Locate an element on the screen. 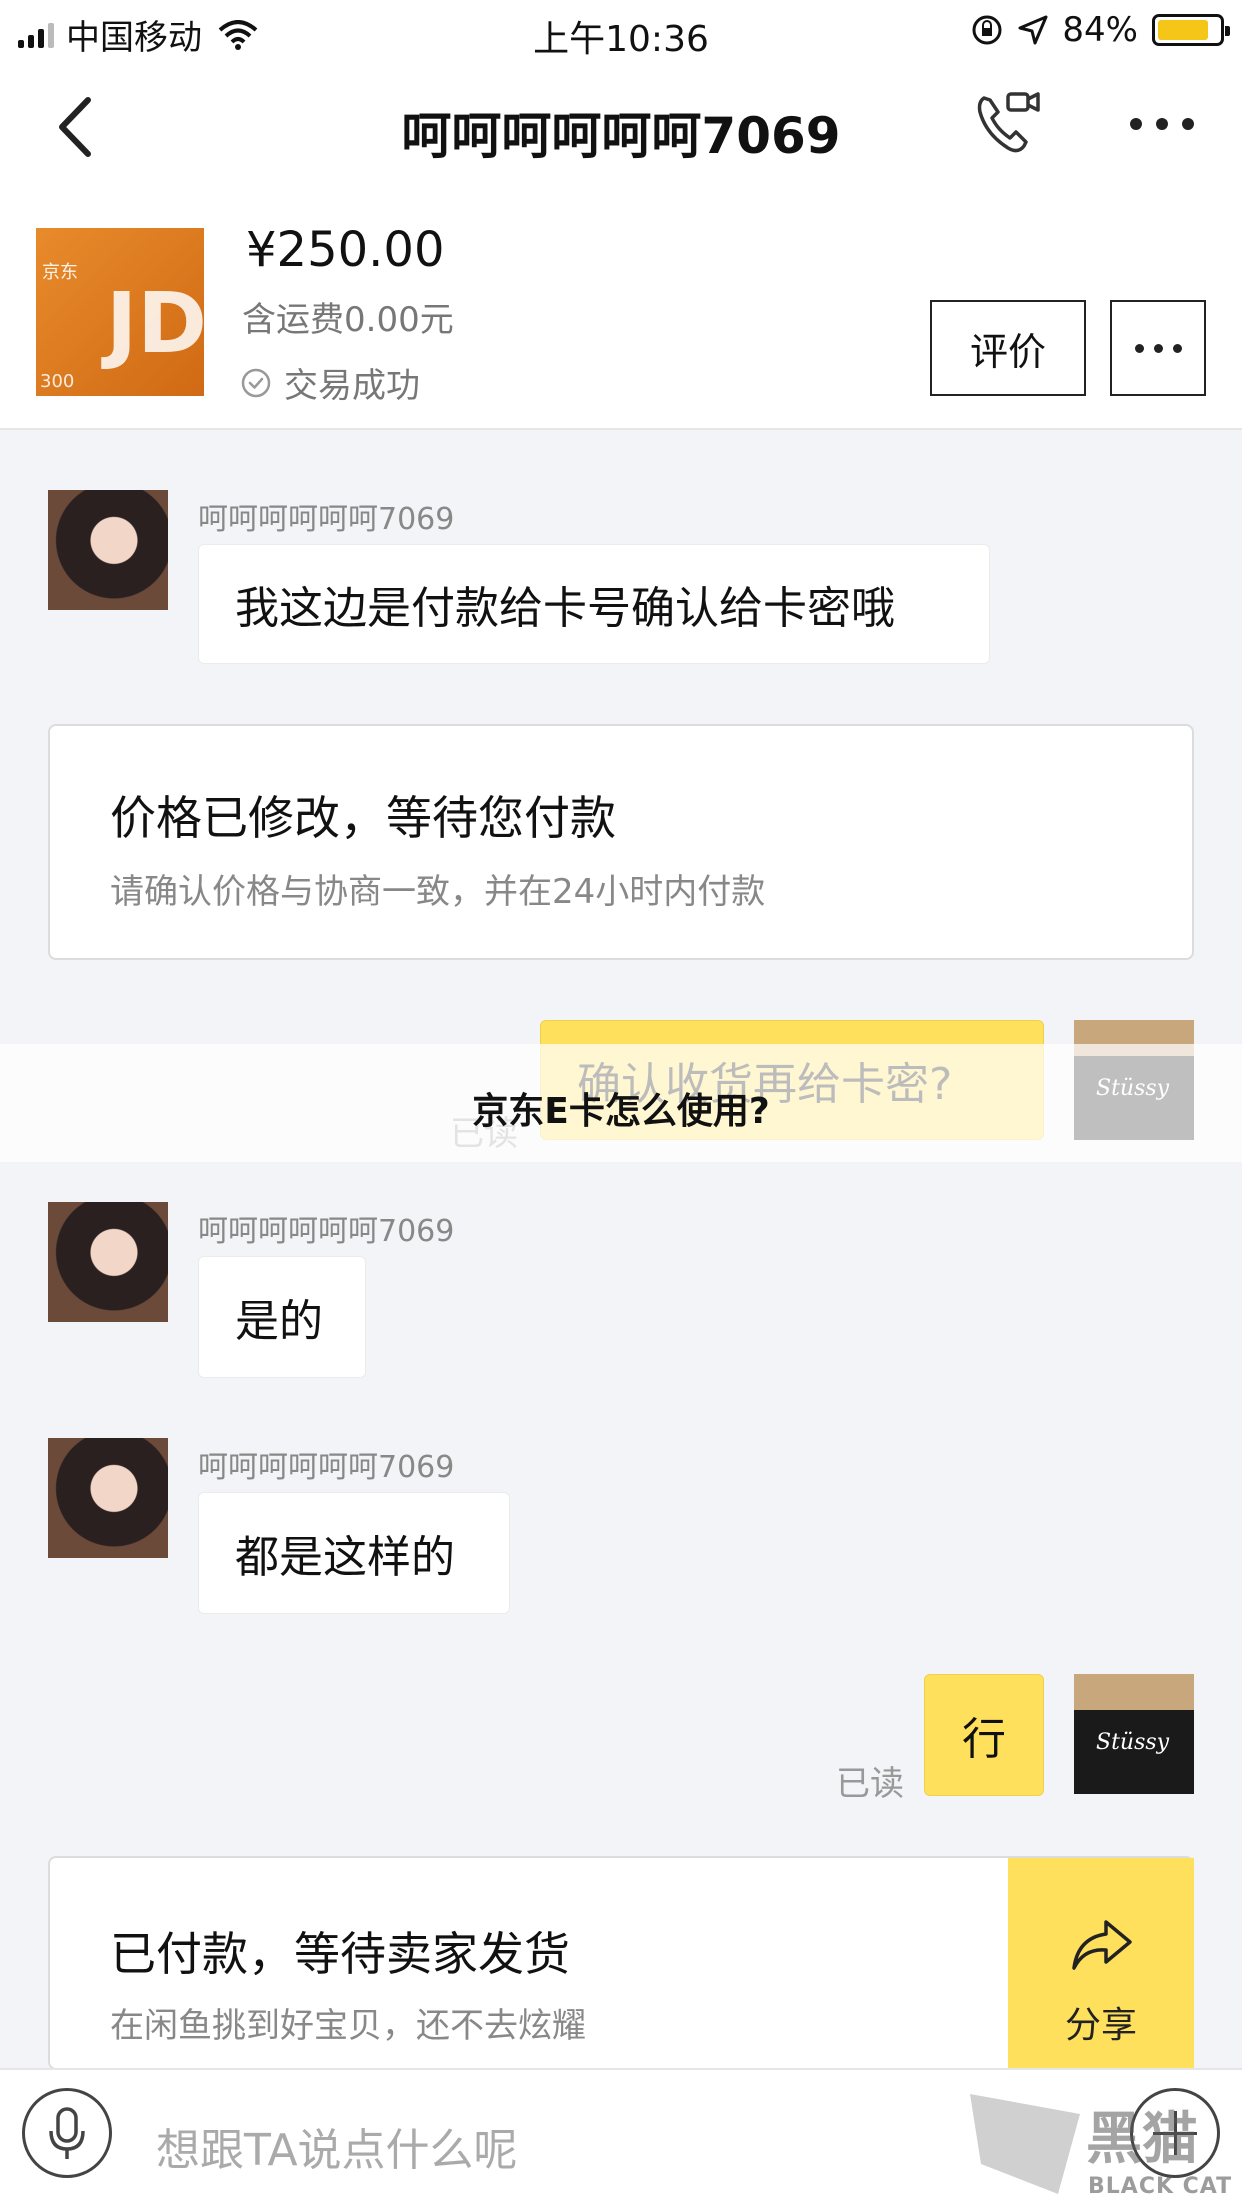  my-avatar: Stüssy is located at coordinates (1134, 1734).